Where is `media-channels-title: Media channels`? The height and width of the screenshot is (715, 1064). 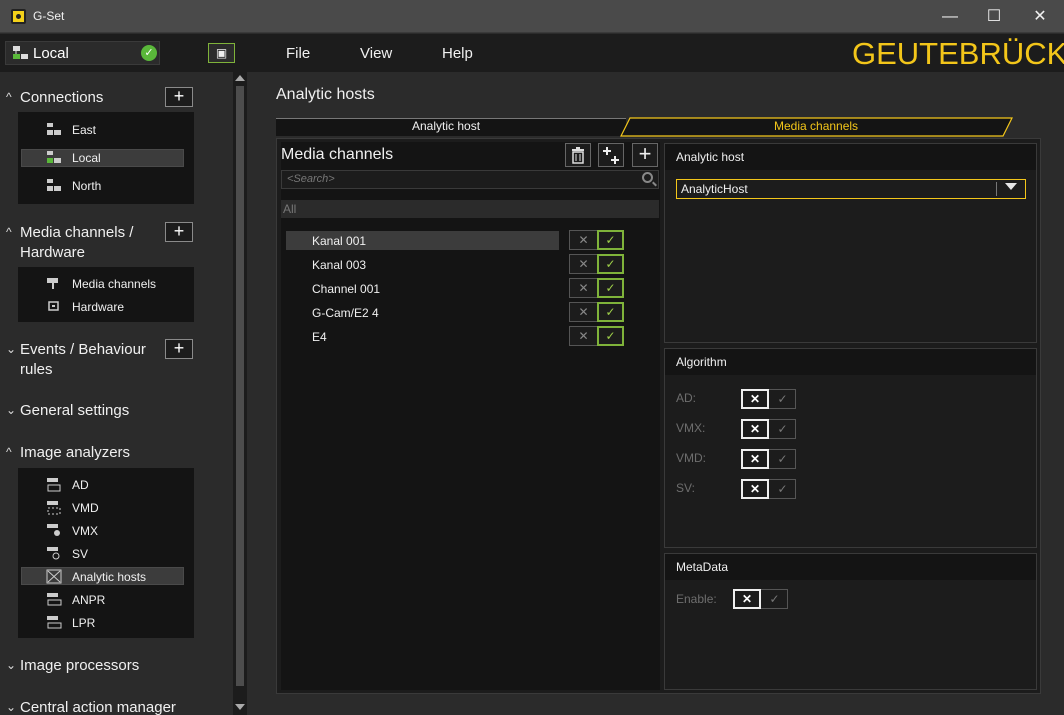 media-channels-title: Media channels is located at coordinates (337, 154).